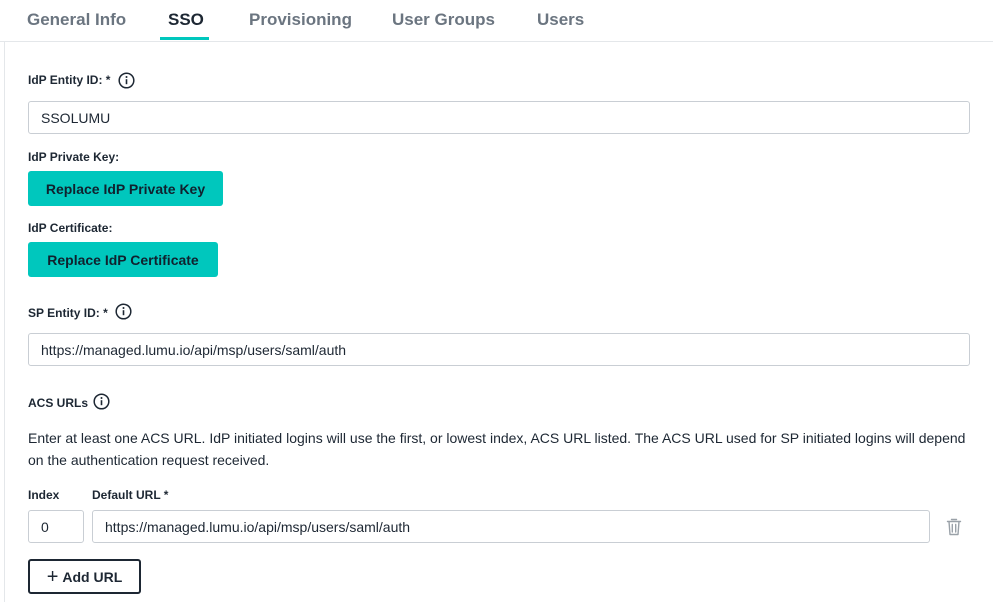 The image size is (993, 602). Describe the element at coordinates (186, 20) in the screenshot. I see `tab-sso: SSO` at that location.